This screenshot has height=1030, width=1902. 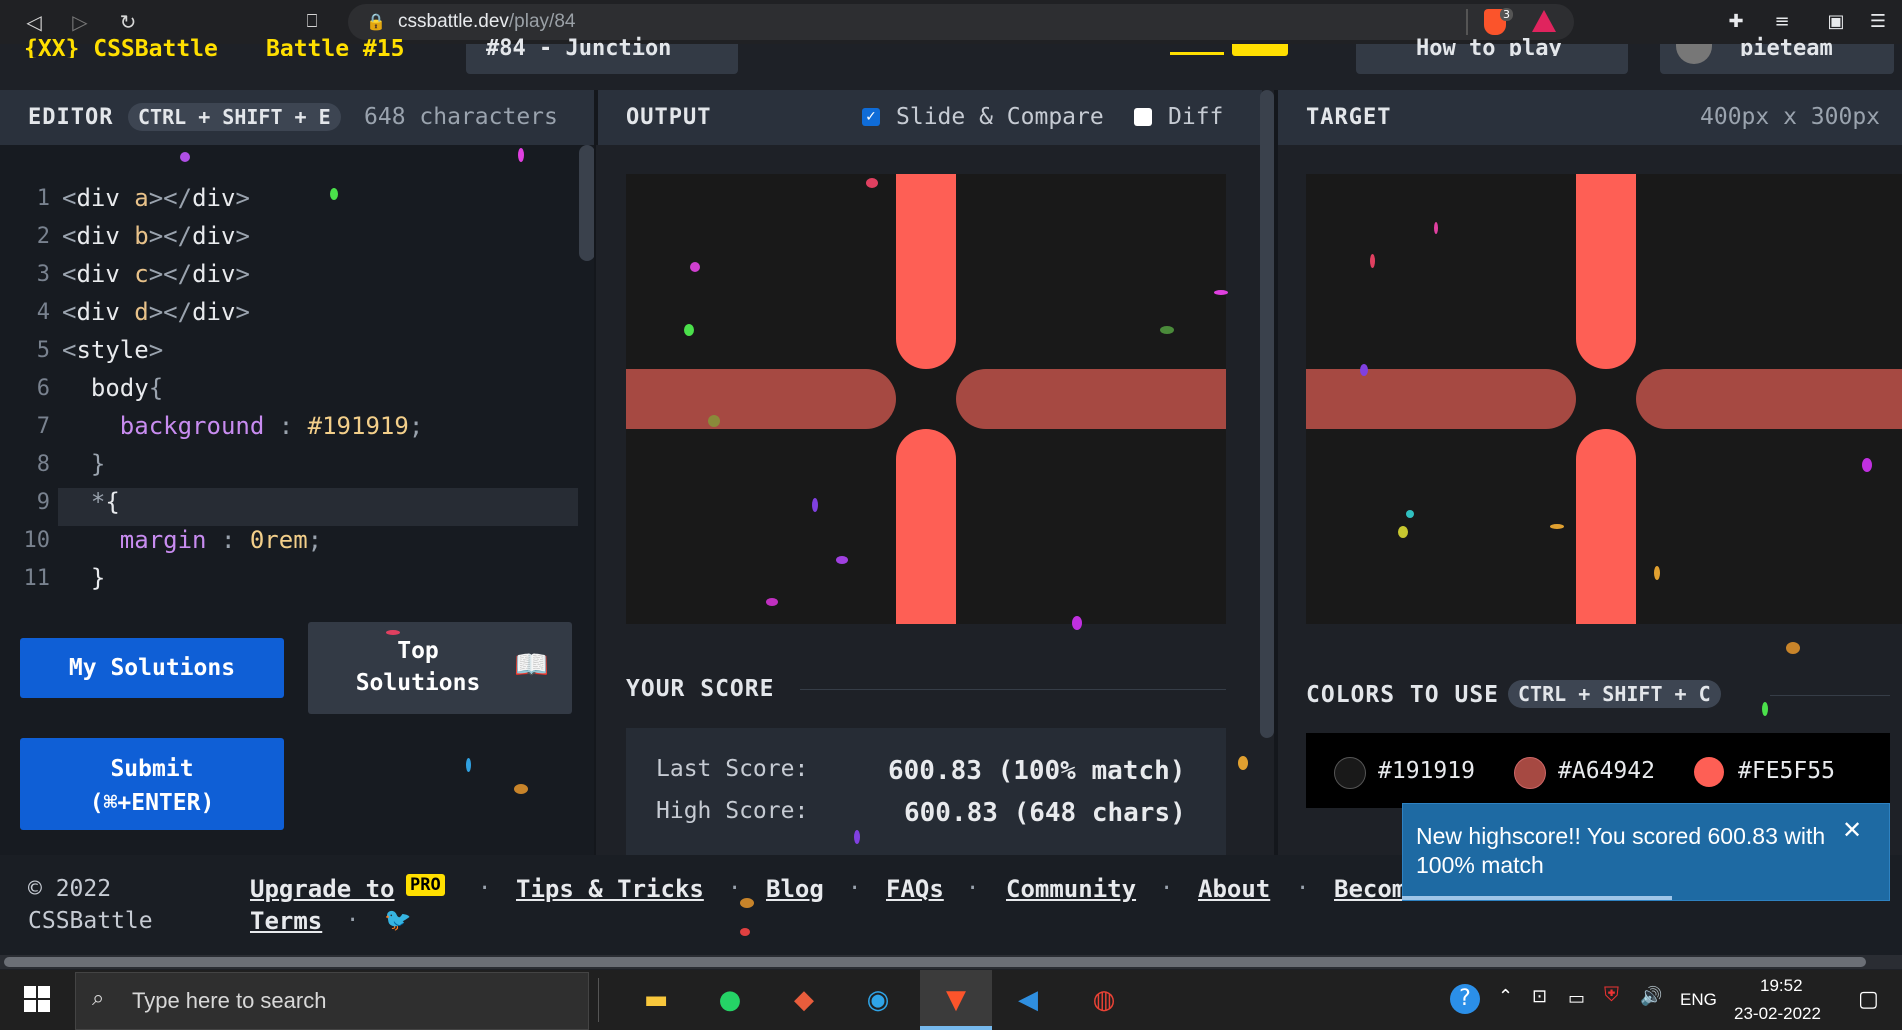 What do you see at coordinates (156, 274) in the screenshot?
I see `code-line: <div c></div>` at bounding box center [156, 274].